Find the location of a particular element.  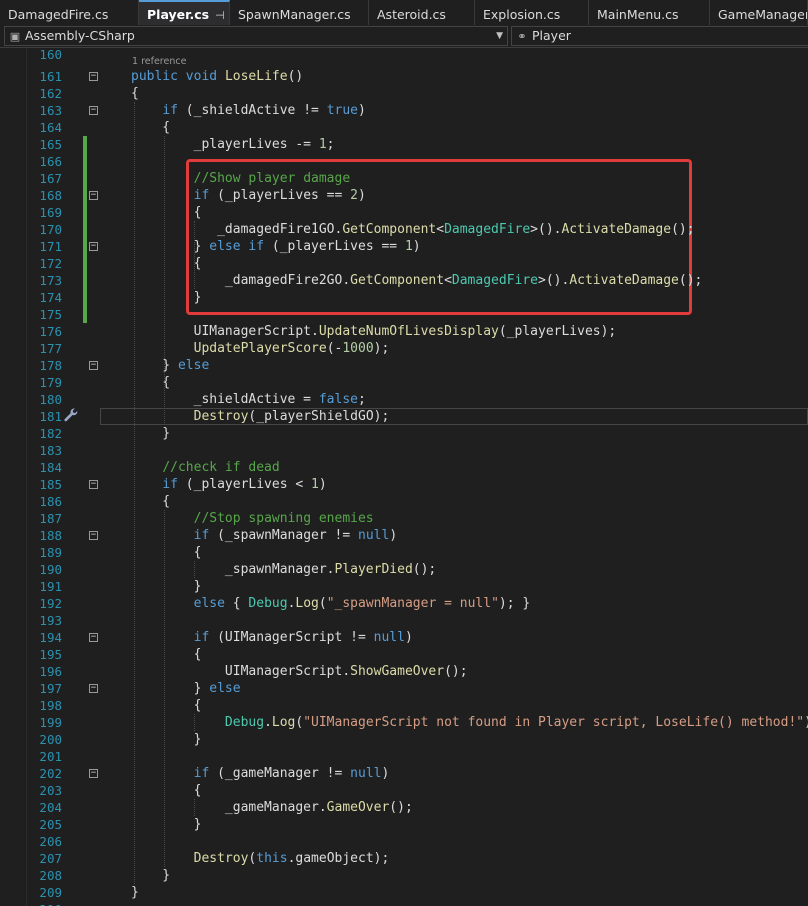

code-line: 165 _playerLives -= 1; is located at coordinates (404, 144).